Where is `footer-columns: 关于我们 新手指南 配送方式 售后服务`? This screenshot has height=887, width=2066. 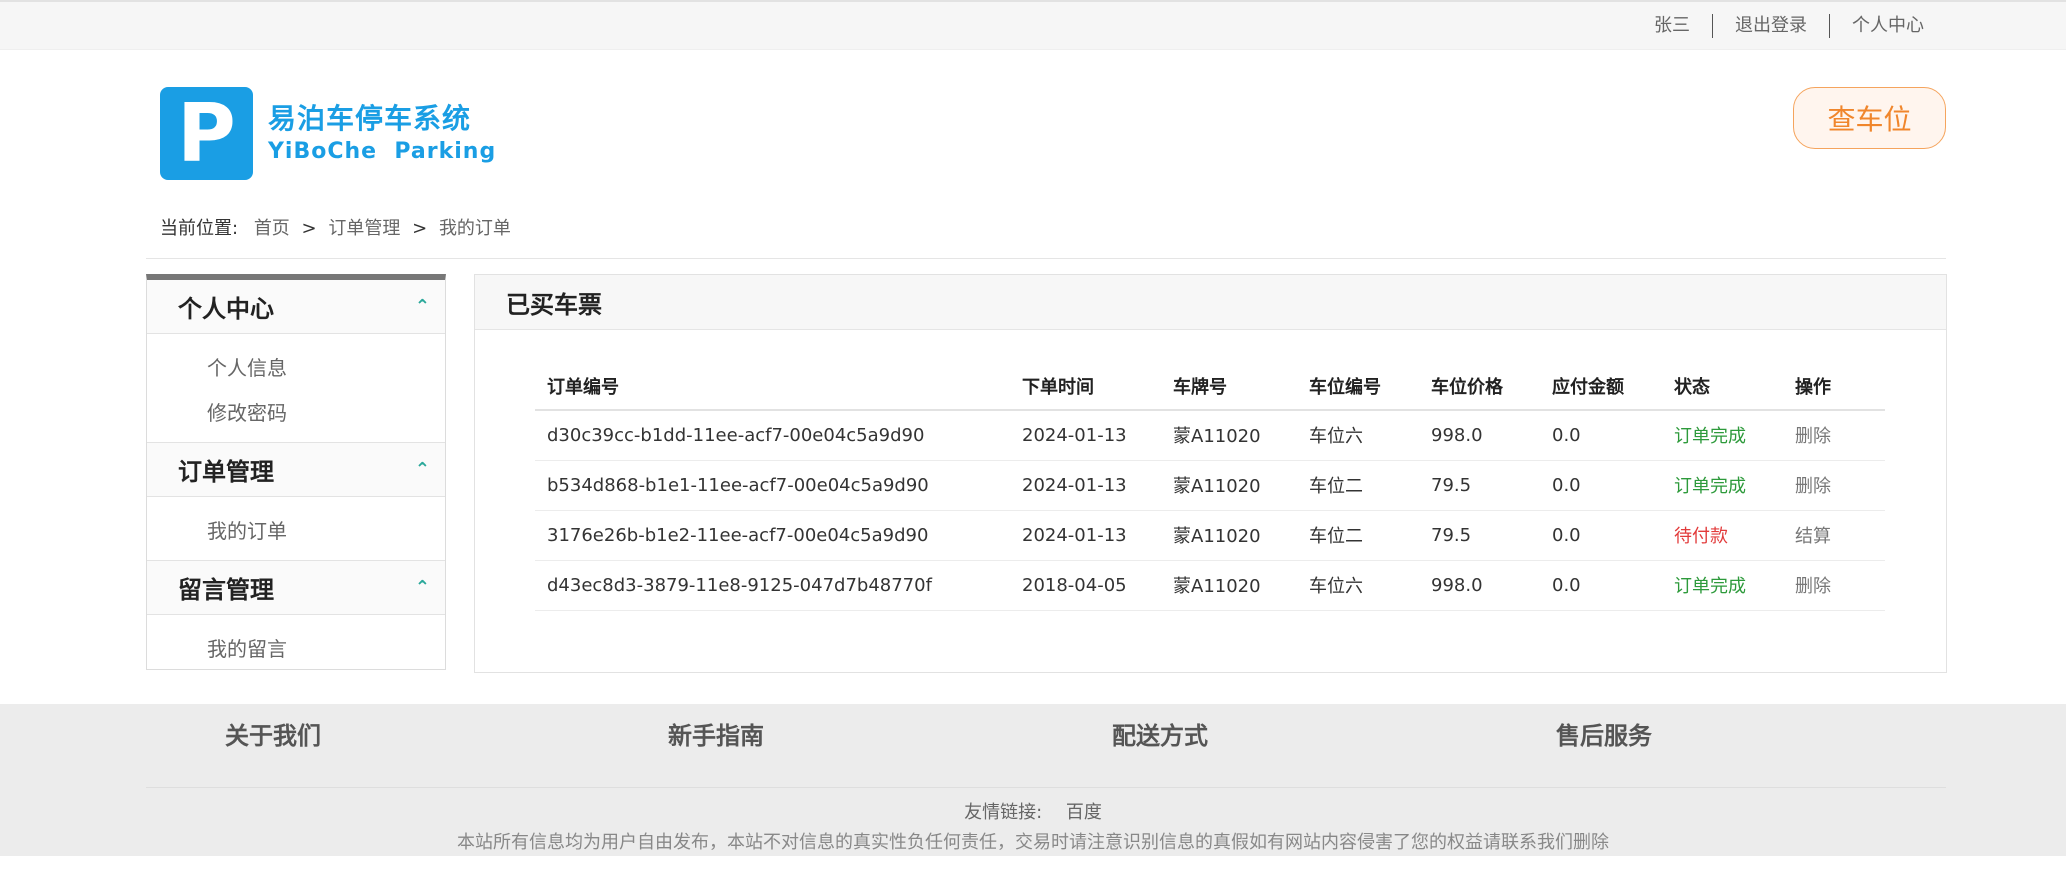 footer-columns: 关于我们 新手指南 配送方式 售后服务 is located at coordinates (1033, 745).